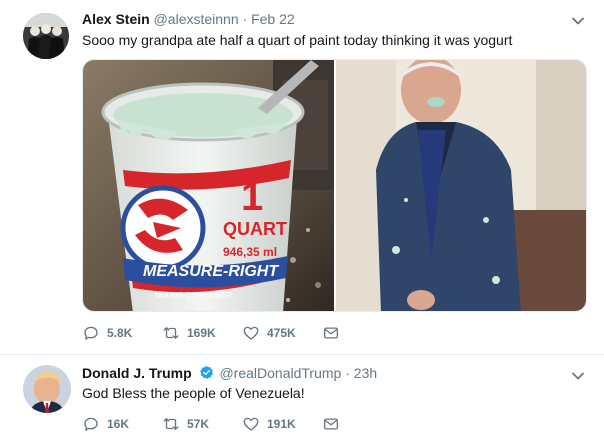 This screenshot has height=447, width=604. I want to click on user-handle: @alexsteinnn, so click(196, 19).